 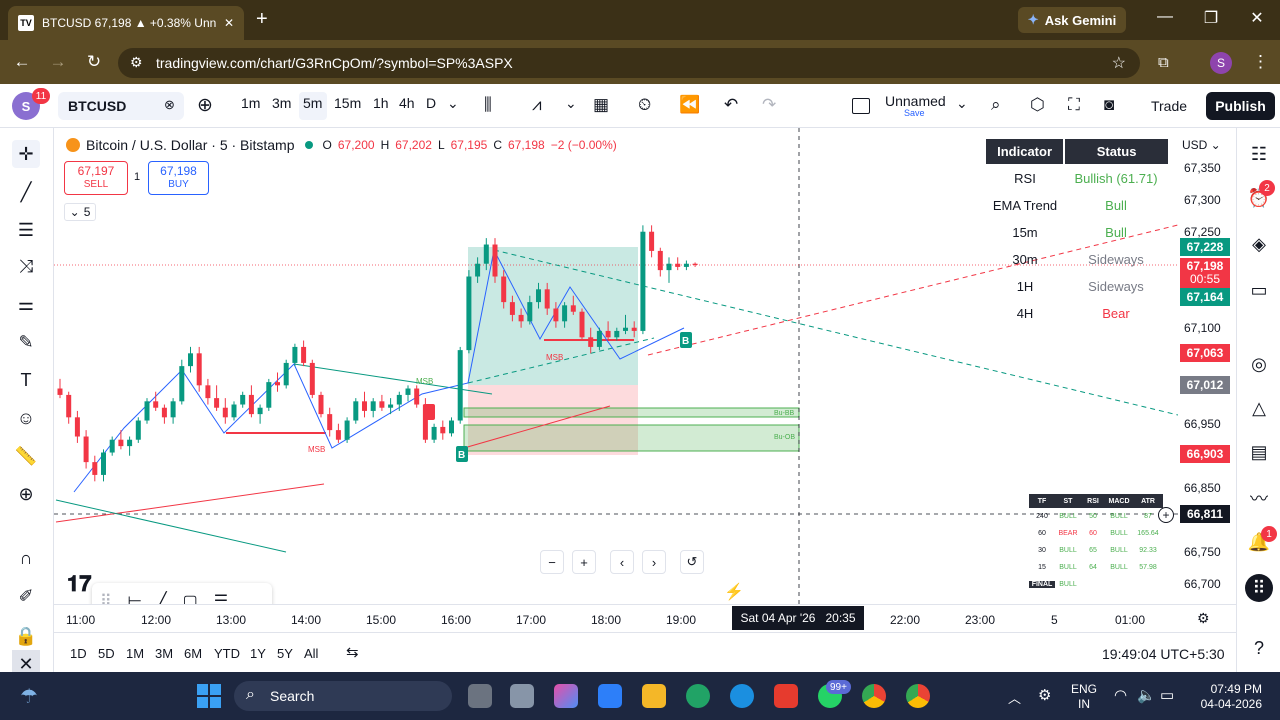 I want to click on forward-icon: →, so click(x=58, y=62).